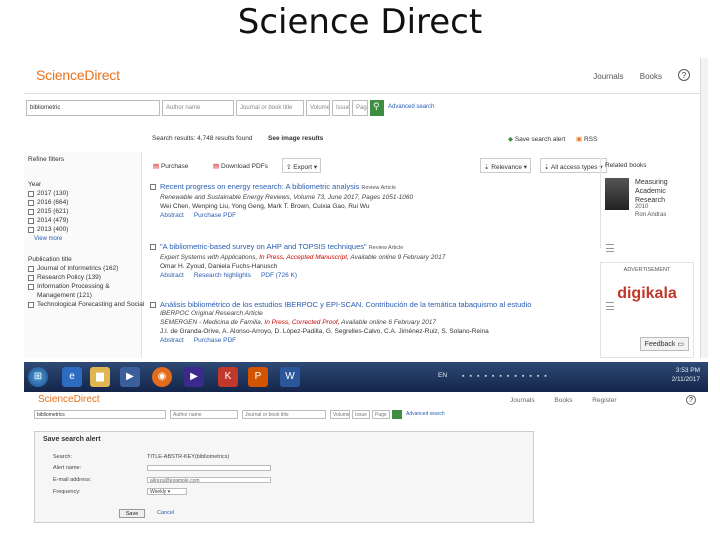 The width and height of the screenshot is (720, 540). Describe the element at coordinates (217, 166) in the screenshot. I see `download-icon: ▤` at that location.